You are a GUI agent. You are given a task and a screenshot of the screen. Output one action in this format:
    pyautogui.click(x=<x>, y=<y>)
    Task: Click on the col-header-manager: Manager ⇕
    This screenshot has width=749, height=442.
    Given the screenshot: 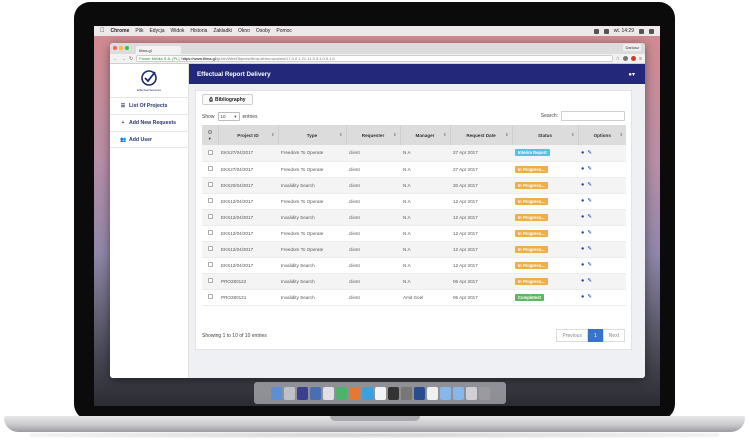 What is the action you would take?
    pyautogui.click(x=425, y=135)
    